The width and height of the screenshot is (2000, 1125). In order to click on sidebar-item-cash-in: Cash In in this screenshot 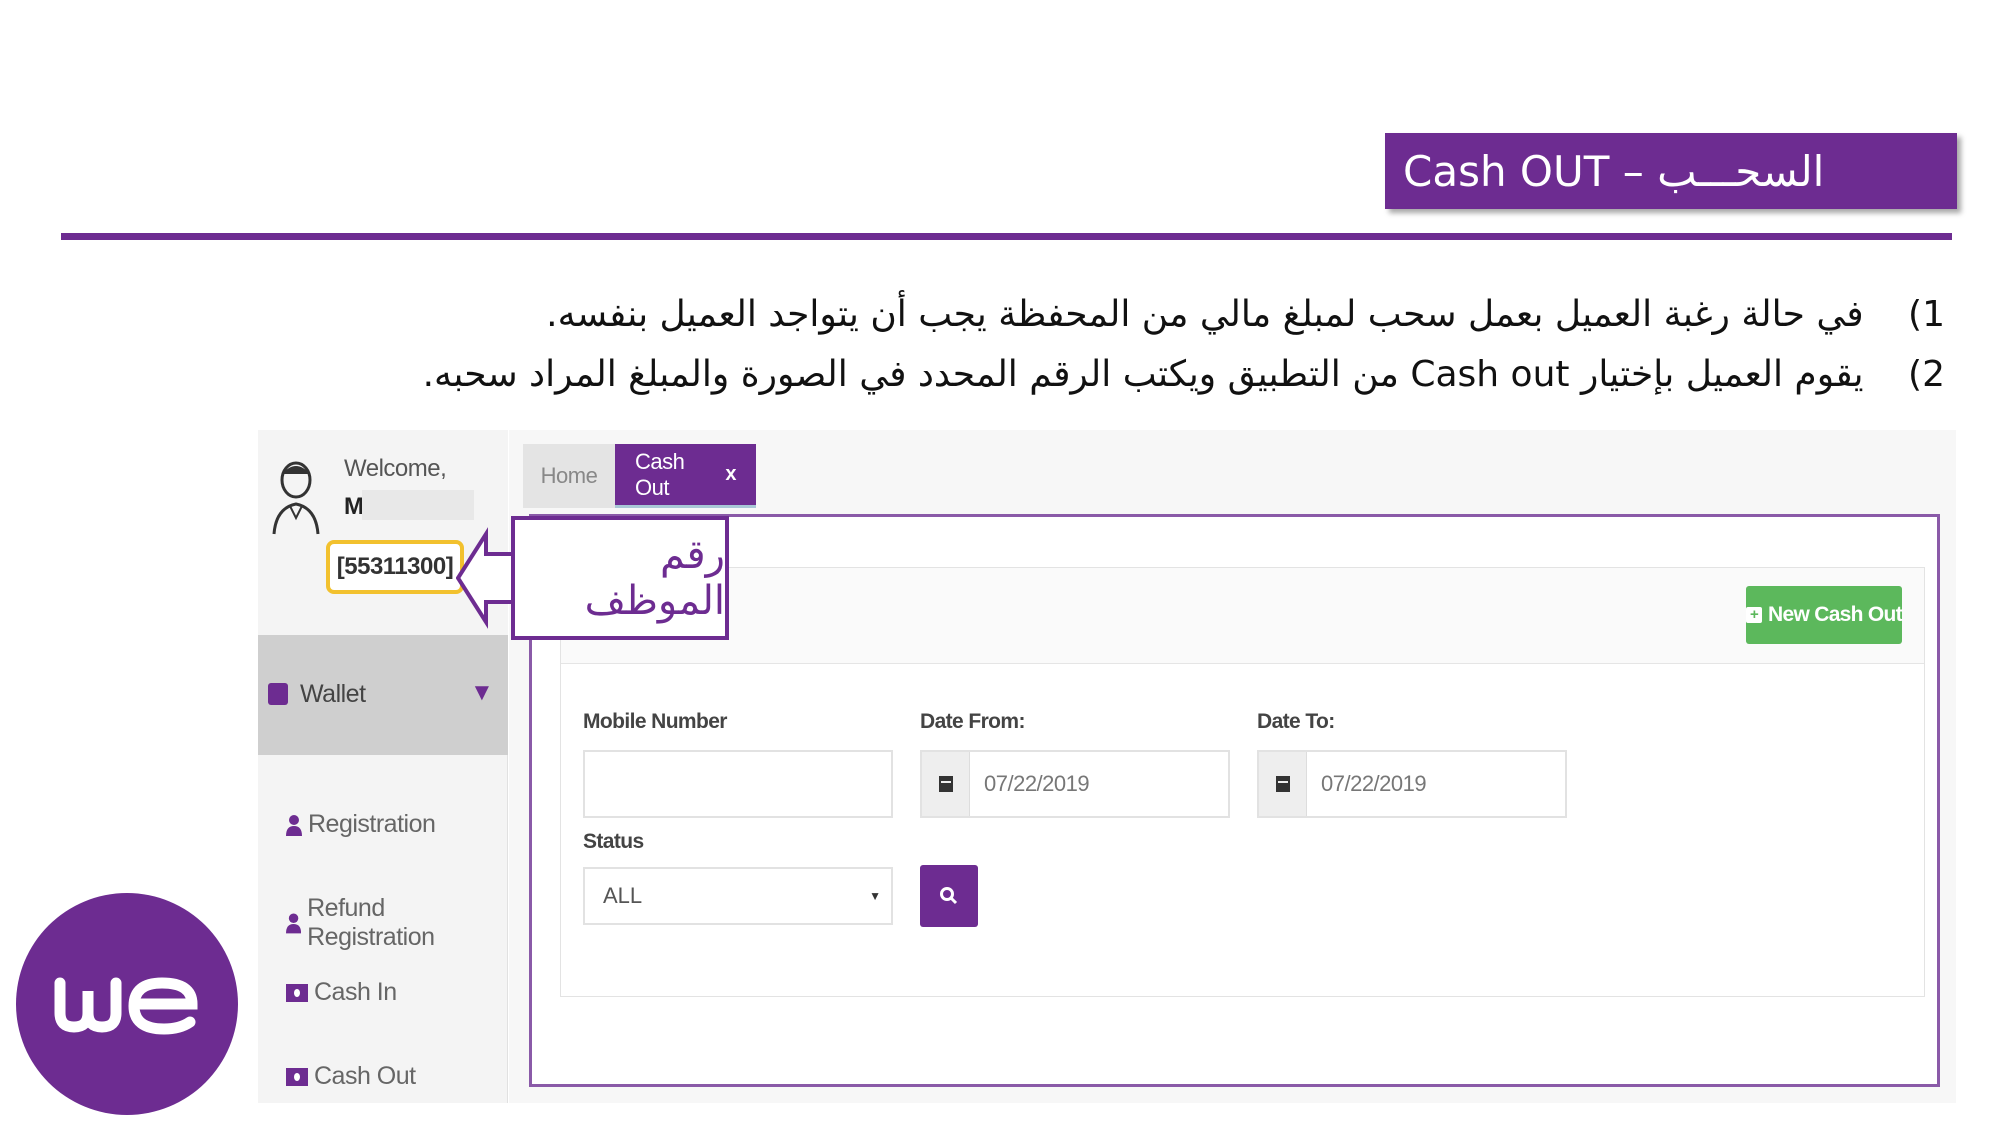, I will do `click(341, 992)`.